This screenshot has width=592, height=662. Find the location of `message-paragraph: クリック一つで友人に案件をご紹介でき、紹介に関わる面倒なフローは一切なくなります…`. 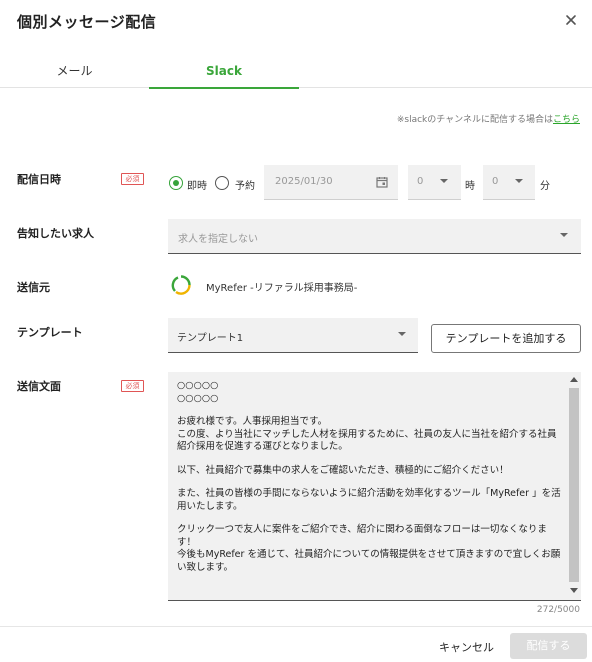

message-paragraph: クリック一つで友人に案件をご紹介でき、紹介に関わる面倒なフローは一切なくなります… is located at coordinates (369, 548).